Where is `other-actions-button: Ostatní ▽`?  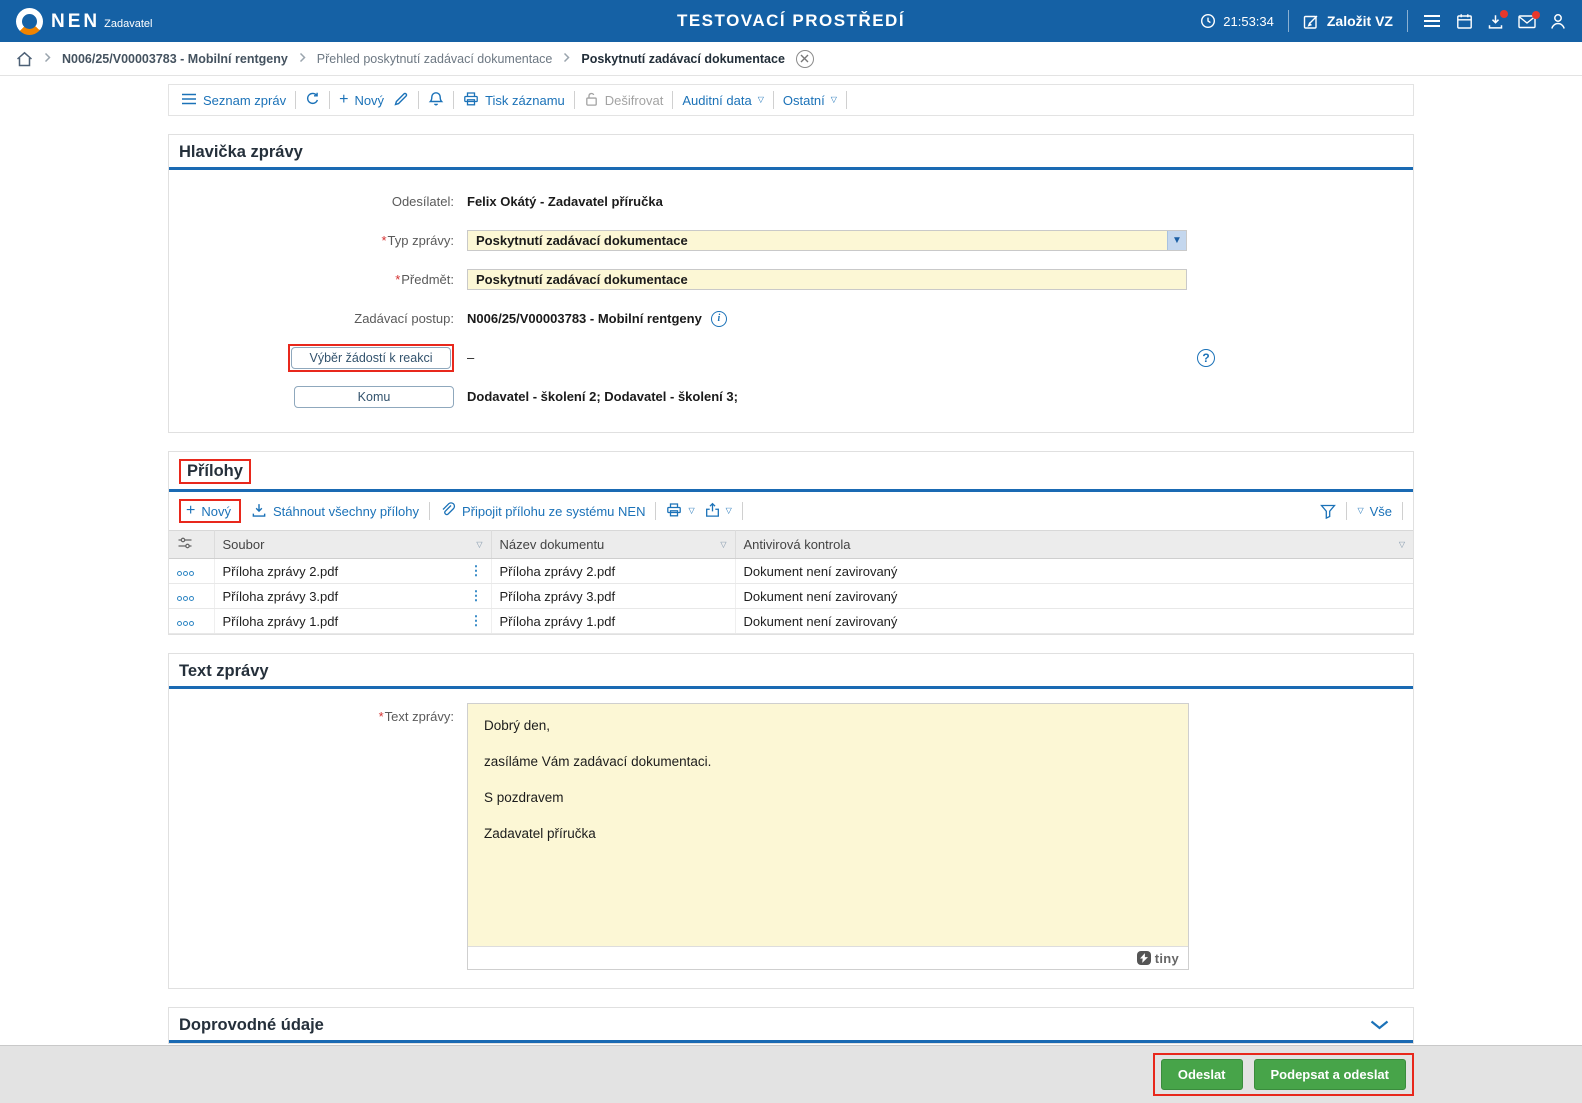 other-actions-button: Ostatní ▽ is located at coordinates (810, 100).